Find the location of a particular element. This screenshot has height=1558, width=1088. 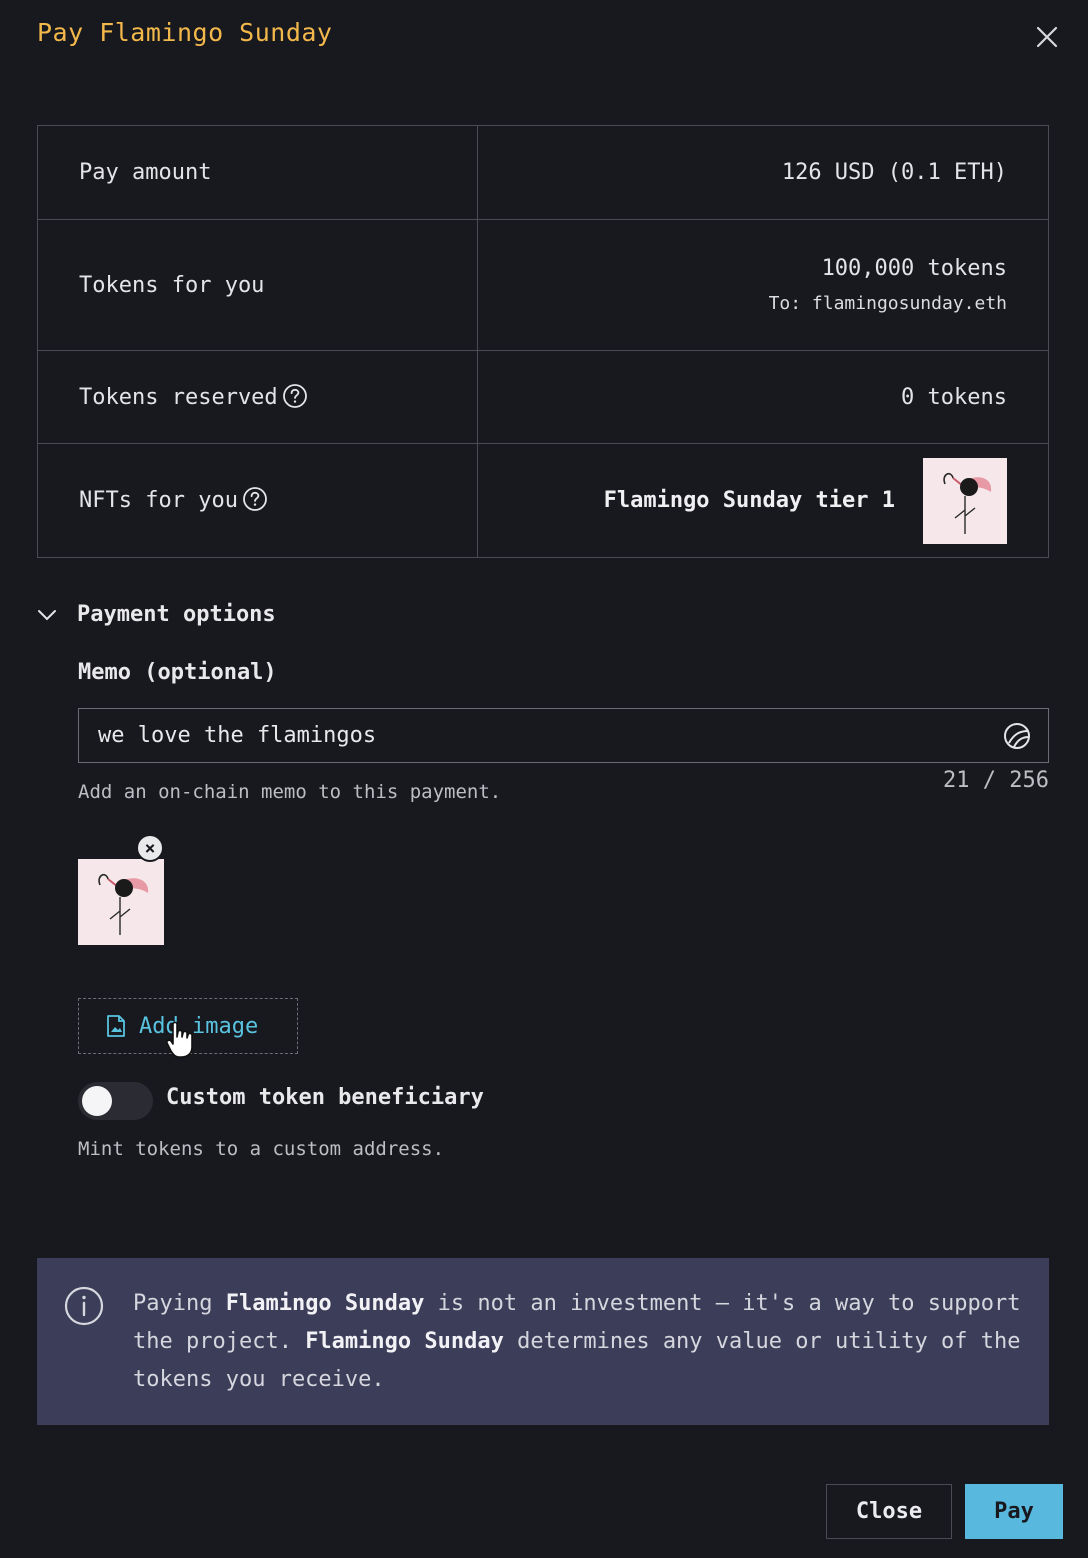

summary-row-tokens-reserved: Tokens reserved 0 tokens is located at coordinates (543, 397).